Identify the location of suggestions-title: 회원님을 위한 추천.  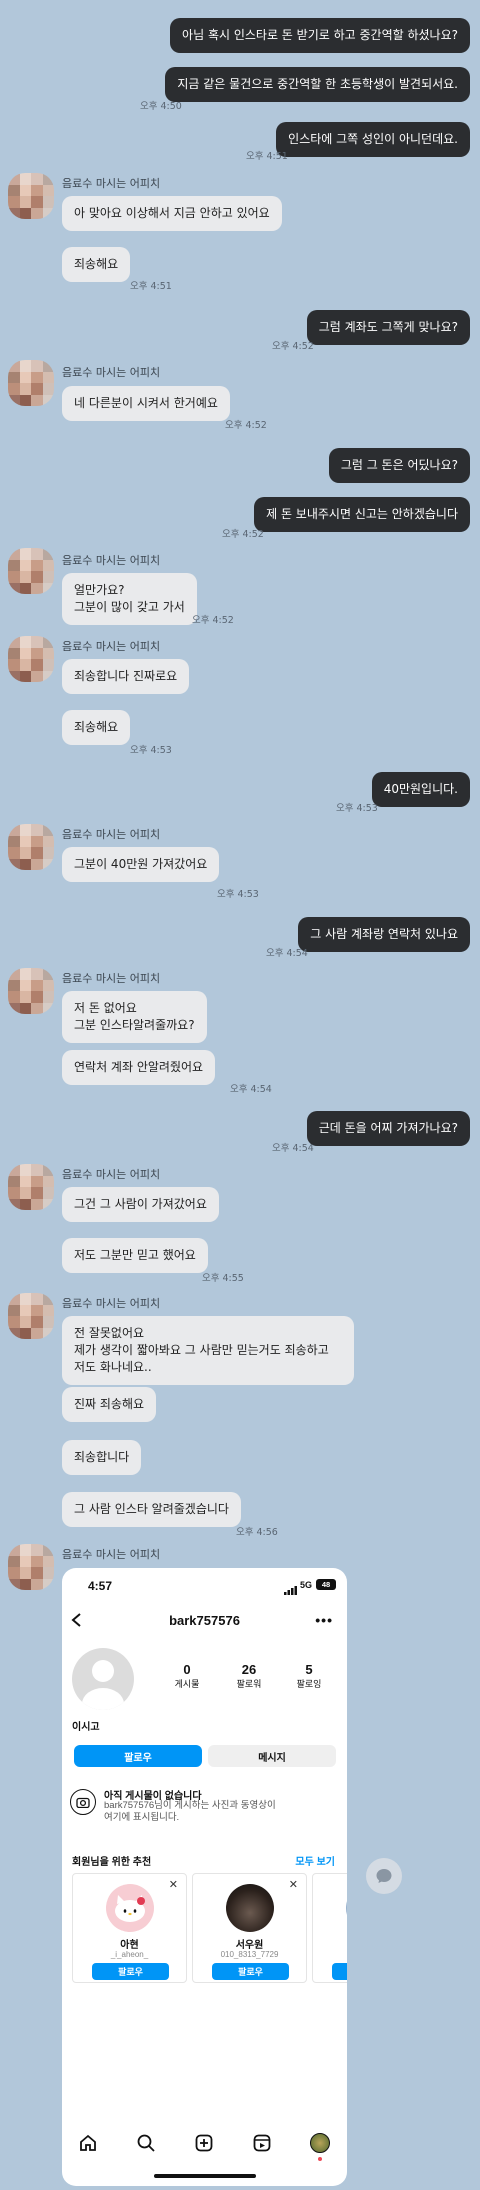
(112, 1862).